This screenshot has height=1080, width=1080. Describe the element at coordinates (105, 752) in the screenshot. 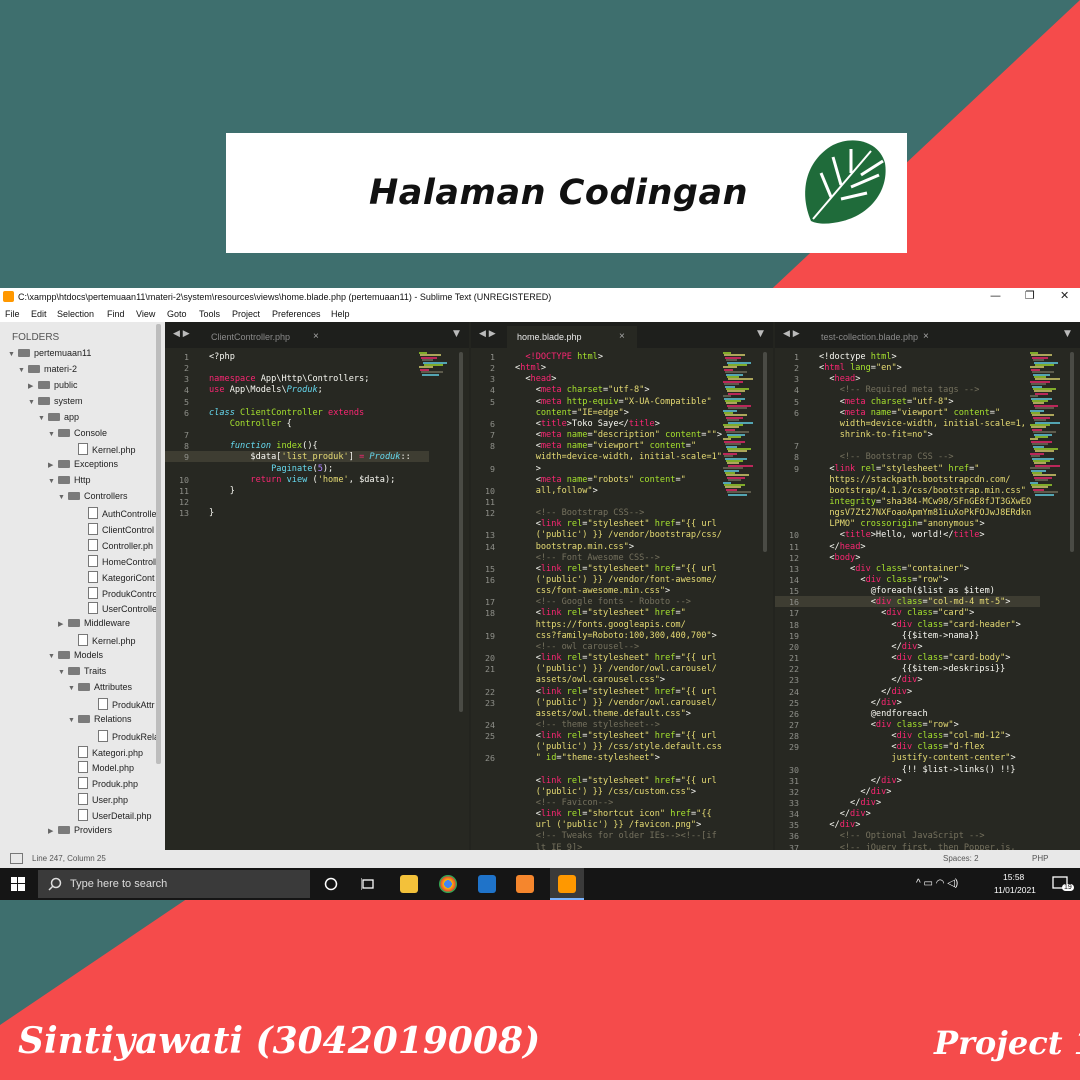

I see `sidebar-item: Kategori.php` at that location.